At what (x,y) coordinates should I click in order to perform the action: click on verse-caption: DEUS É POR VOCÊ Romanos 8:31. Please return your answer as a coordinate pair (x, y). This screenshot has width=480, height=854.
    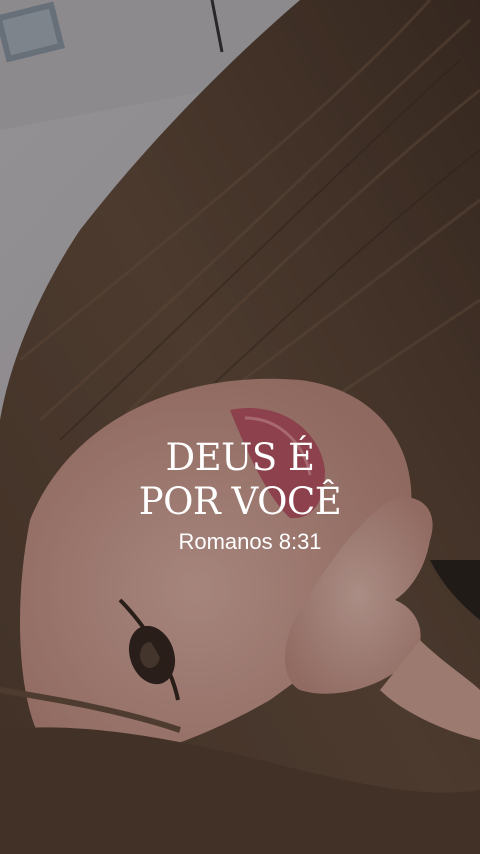
    Looking at the image, I should click on (240, 496).